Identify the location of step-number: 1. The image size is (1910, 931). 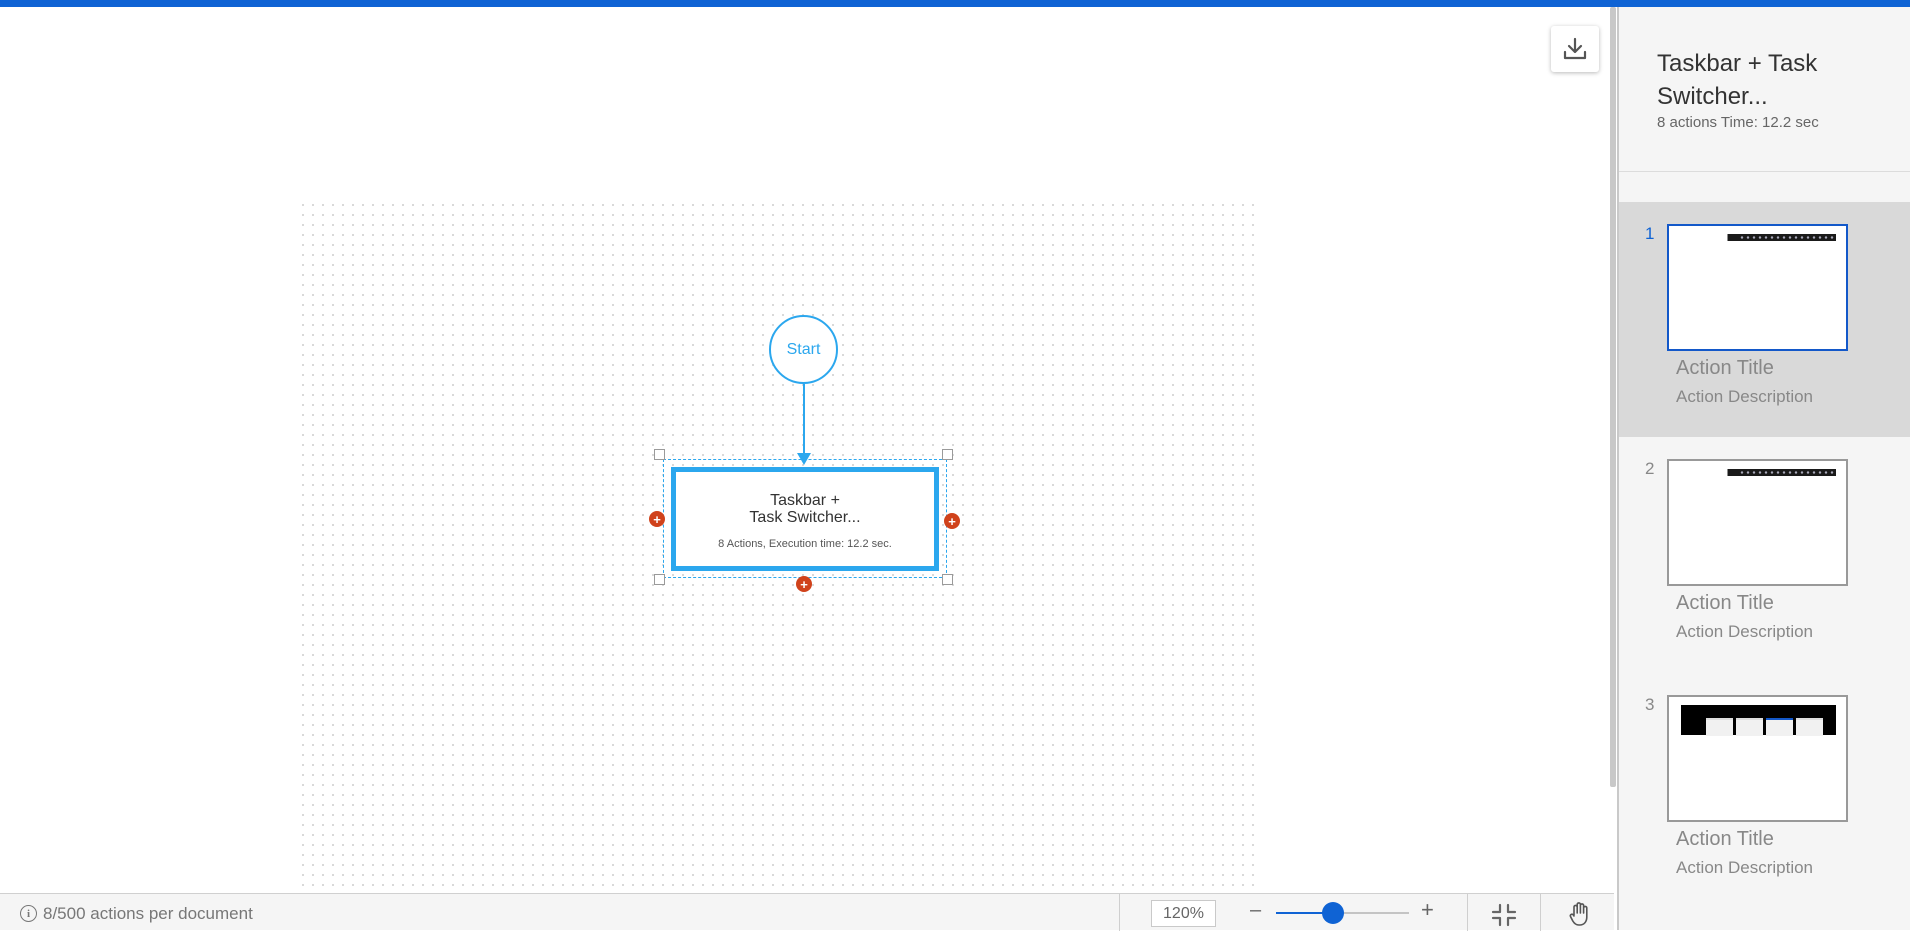
(1650, 233).